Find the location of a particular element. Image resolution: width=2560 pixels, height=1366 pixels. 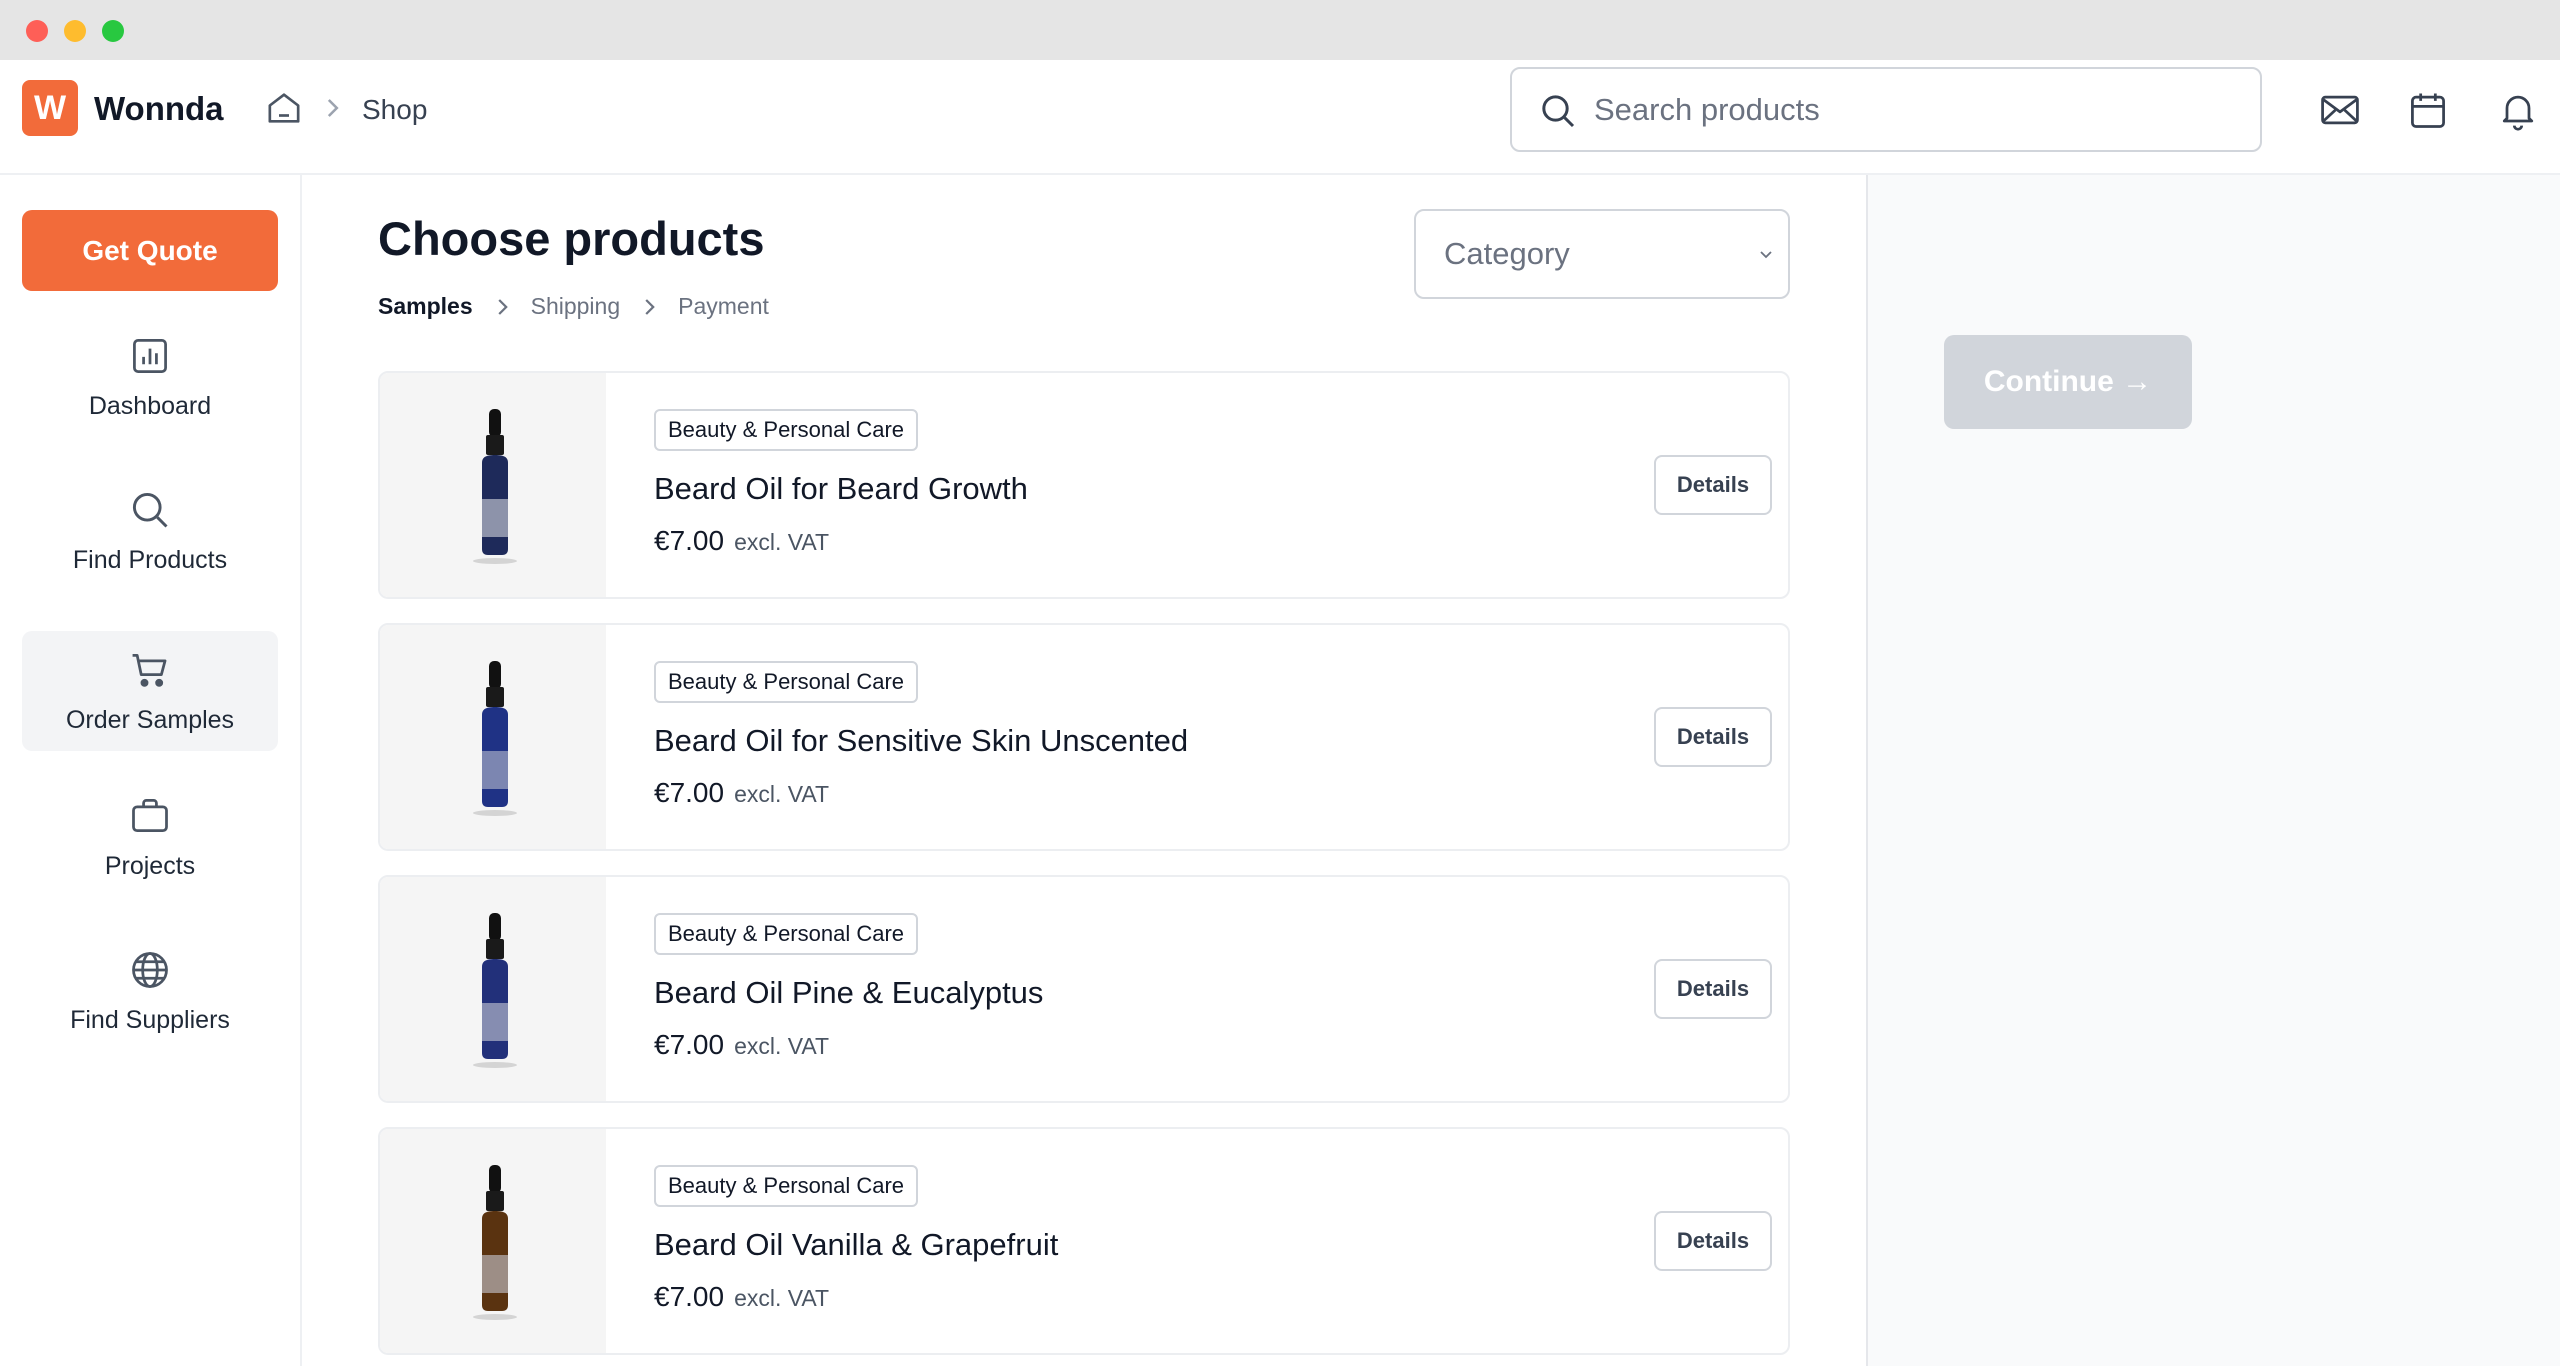

sidebar-item-find-suppliers: Find Suppliers is located at coordinates (150, 991).